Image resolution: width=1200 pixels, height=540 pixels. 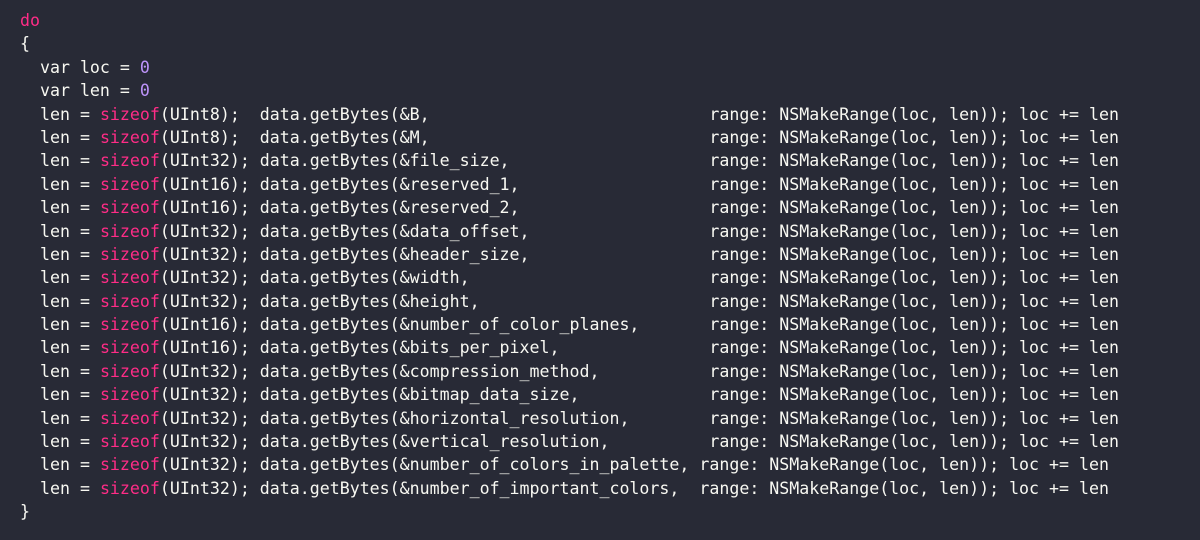 I want to click on close-brace: }, so click(x=25, y=512).